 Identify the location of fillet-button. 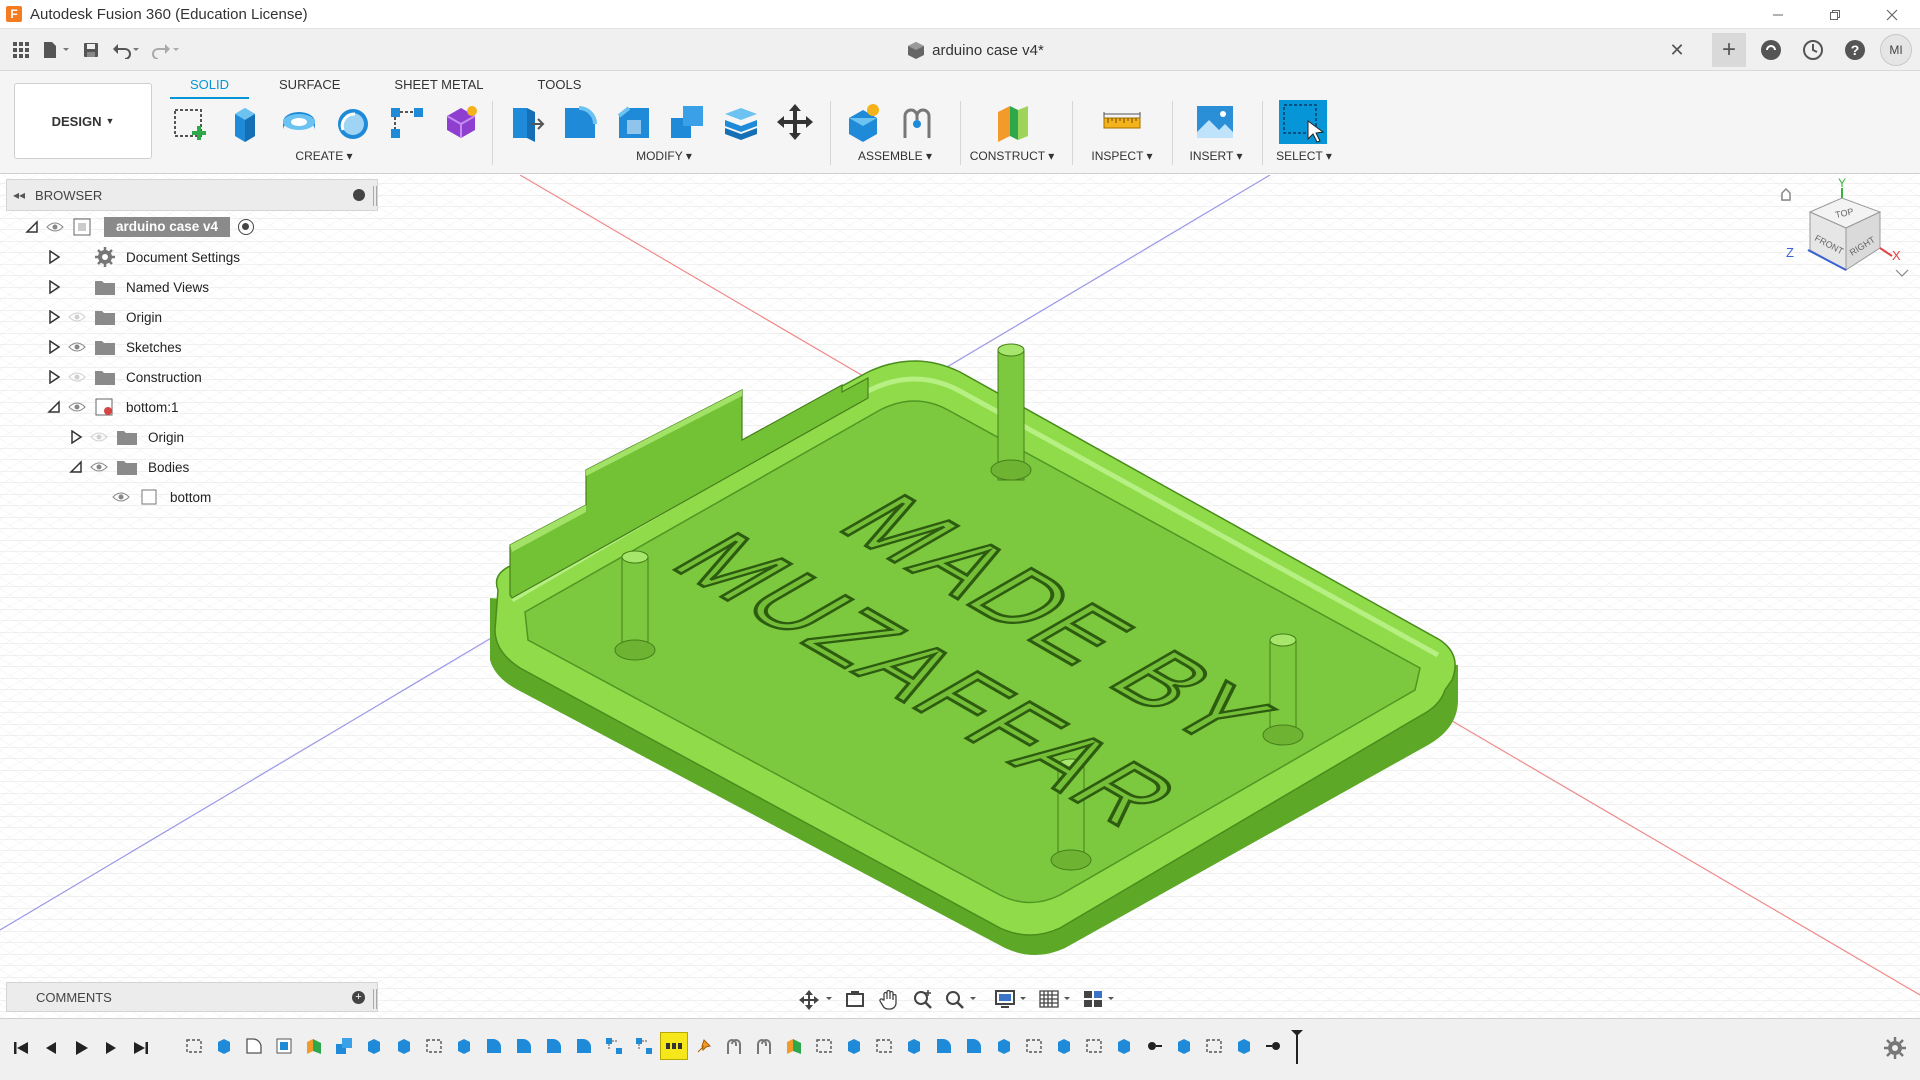
(579, 122).